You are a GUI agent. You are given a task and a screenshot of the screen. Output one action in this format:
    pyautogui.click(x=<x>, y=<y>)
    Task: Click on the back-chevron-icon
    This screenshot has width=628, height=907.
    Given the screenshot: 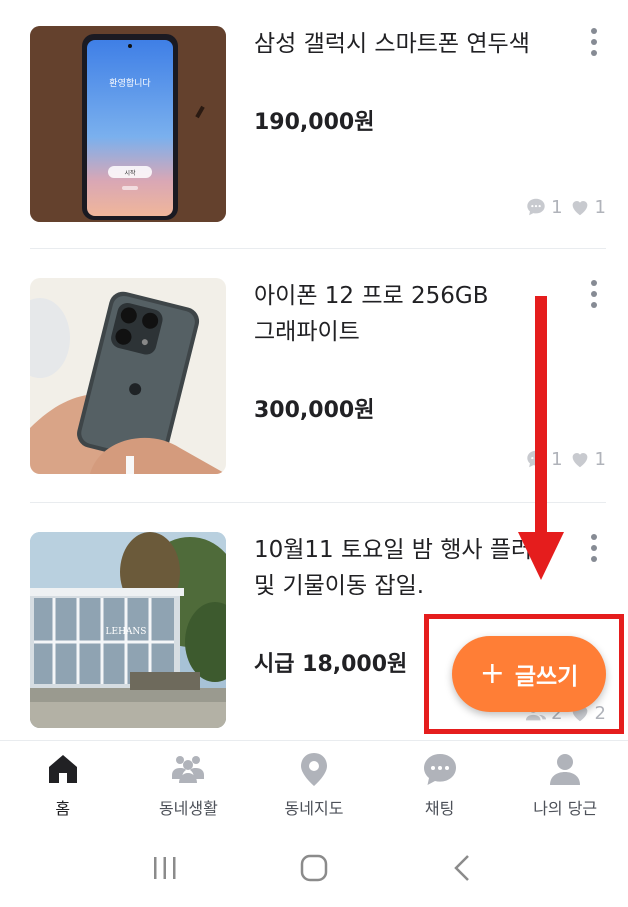 What is the action you would take?
    pyautogui.click(x=462, y=867)
    